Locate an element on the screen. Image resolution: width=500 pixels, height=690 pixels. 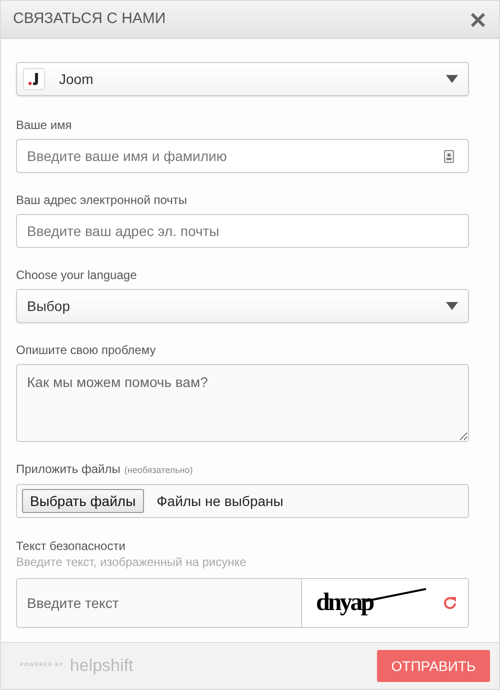
choose-files-button: Выбрать файлы is located at coordinates (83, 501).